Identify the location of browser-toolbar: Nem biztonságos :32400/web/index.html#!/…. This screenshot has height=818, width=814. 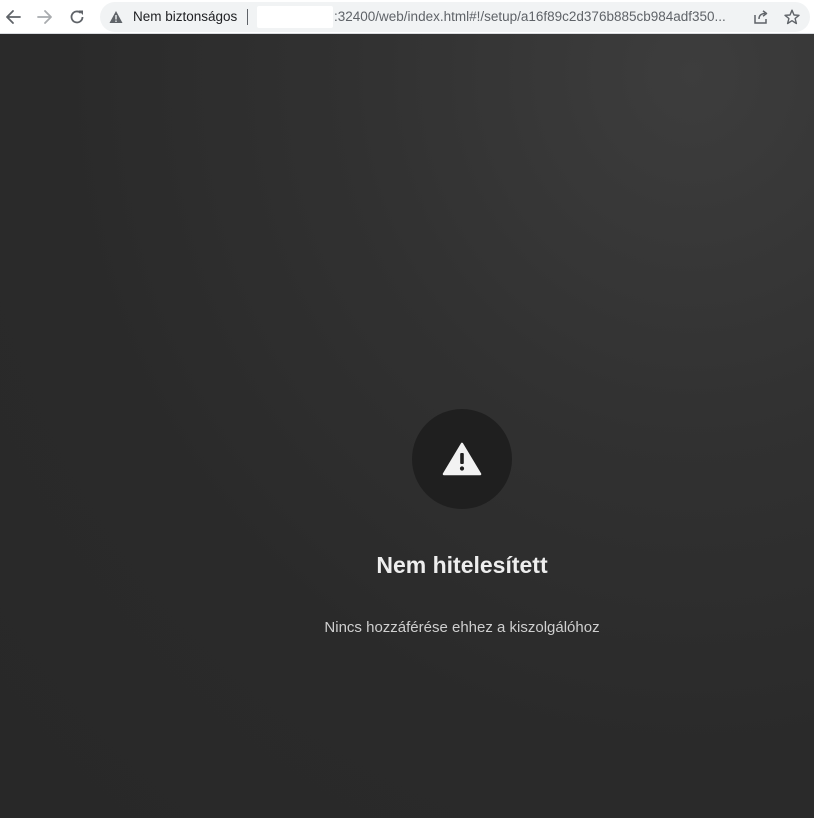
(407, 17).